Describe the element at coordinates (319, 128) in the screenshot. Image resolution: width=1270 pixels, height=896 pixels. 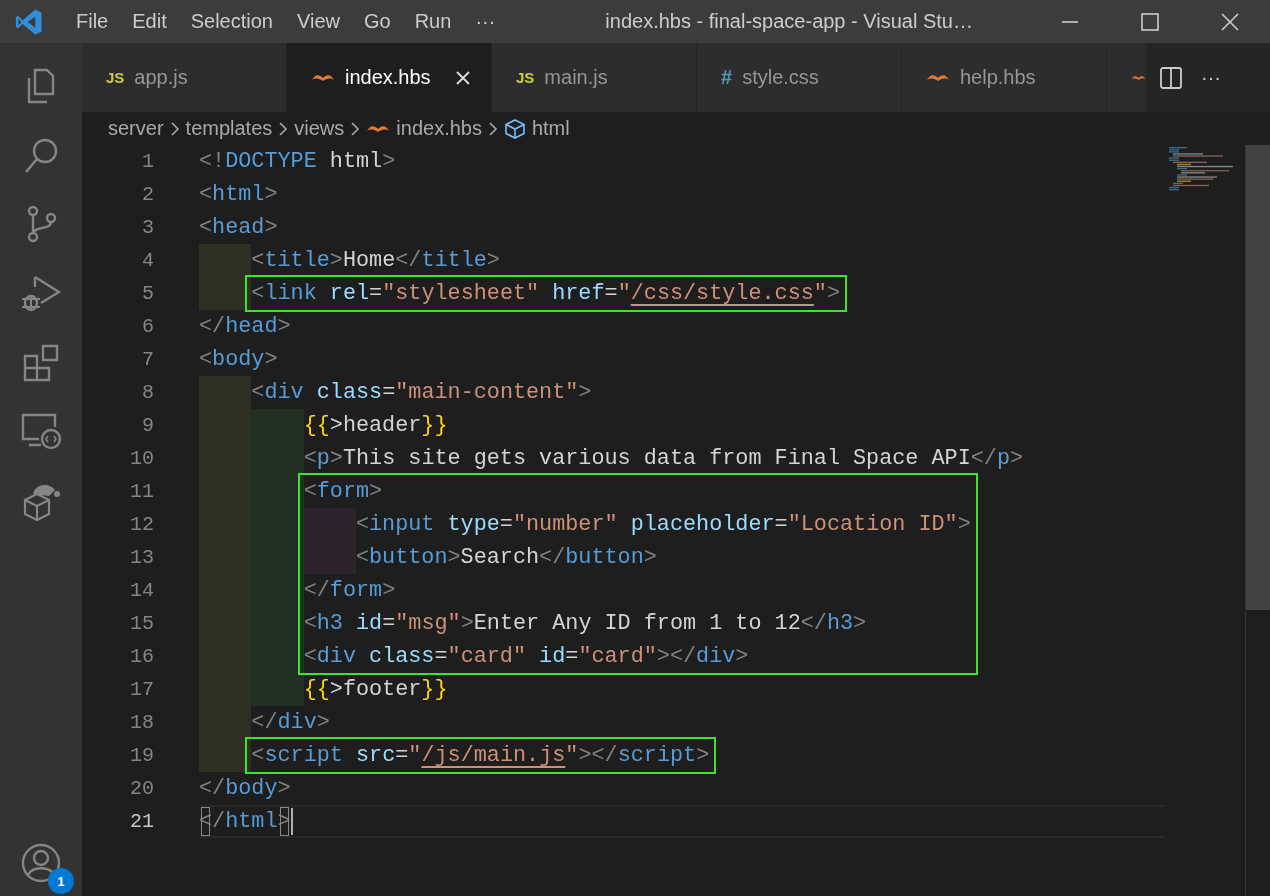
I see `breadcrumb-item: views` at that location.